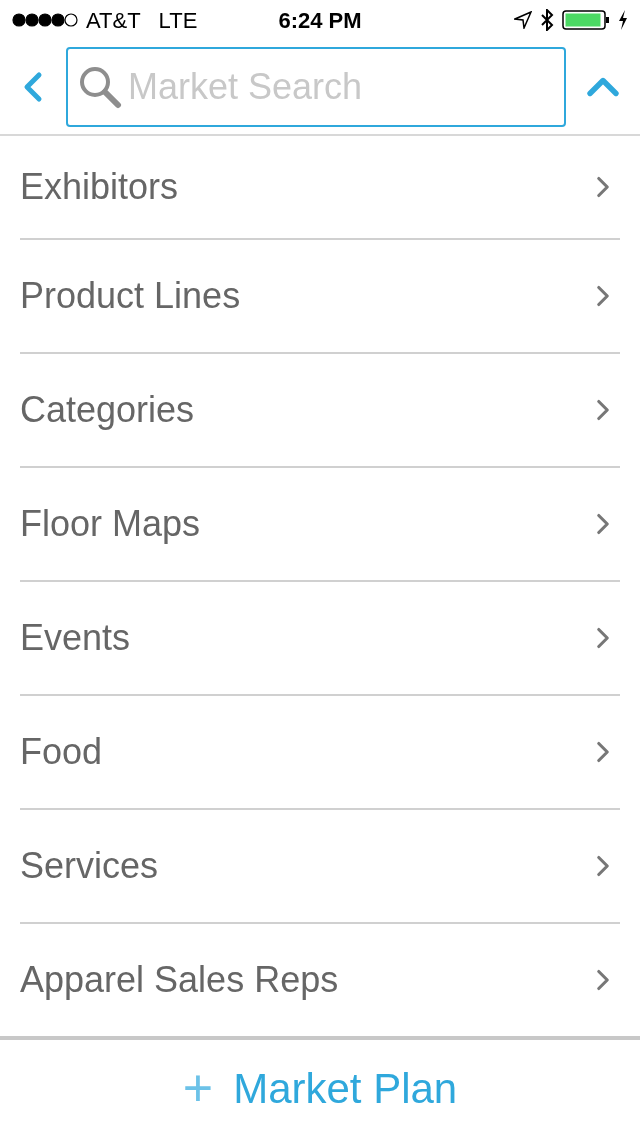  I want to click on charging-bolt-icon, so click(623, 20).